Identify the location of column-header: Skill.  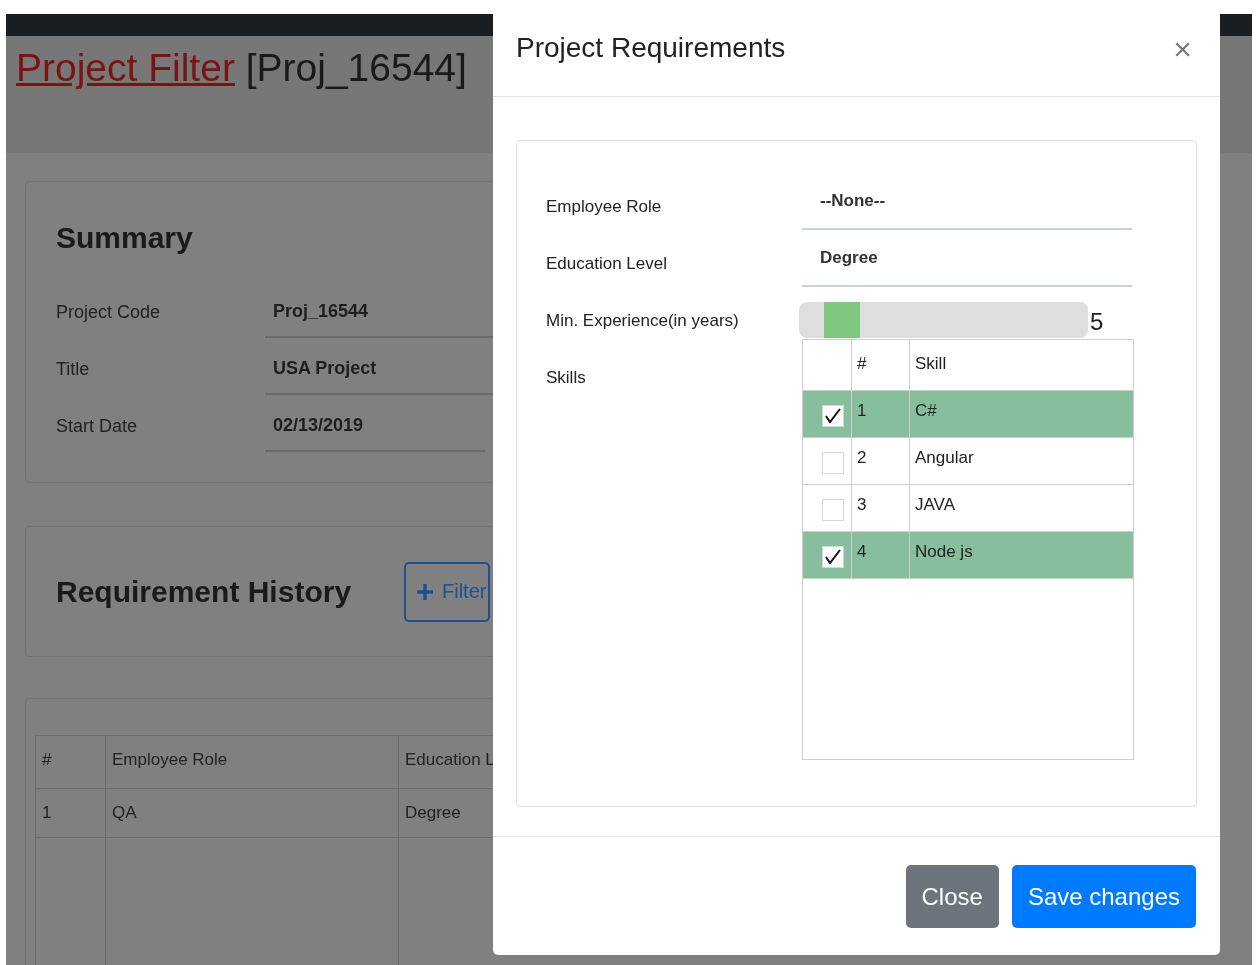
(1021, 365).